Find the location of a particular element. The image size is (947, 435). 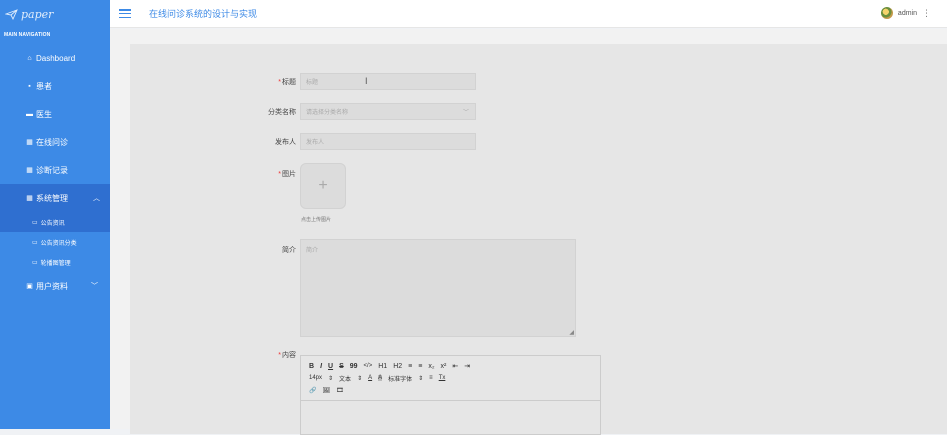

align-button: ≡ is located at coordinates (431, 378).